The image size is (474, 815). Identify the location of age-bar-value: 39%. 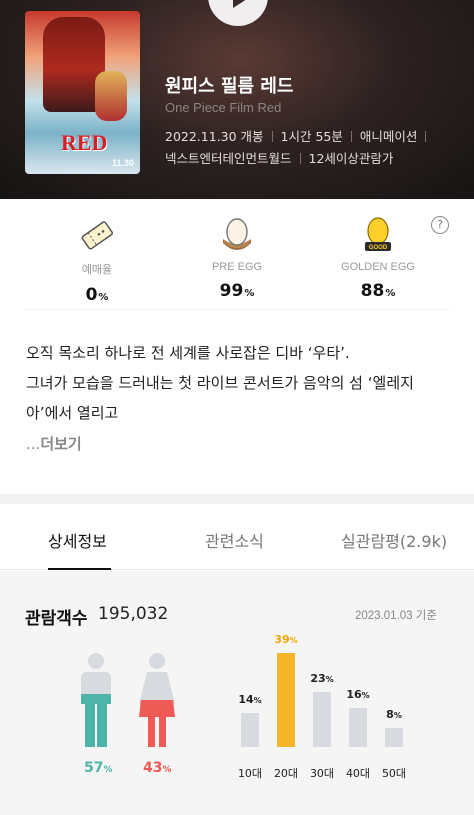
(286, 639).